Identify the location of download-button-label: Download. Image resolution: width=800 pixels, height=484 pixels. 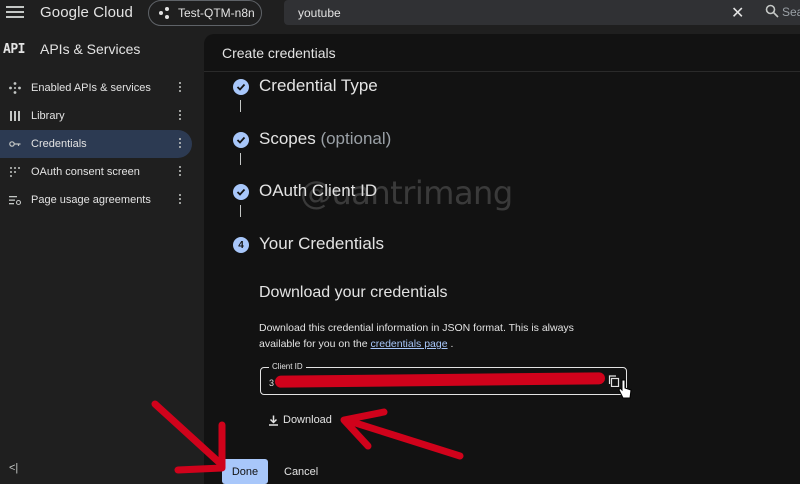
(307, 420).